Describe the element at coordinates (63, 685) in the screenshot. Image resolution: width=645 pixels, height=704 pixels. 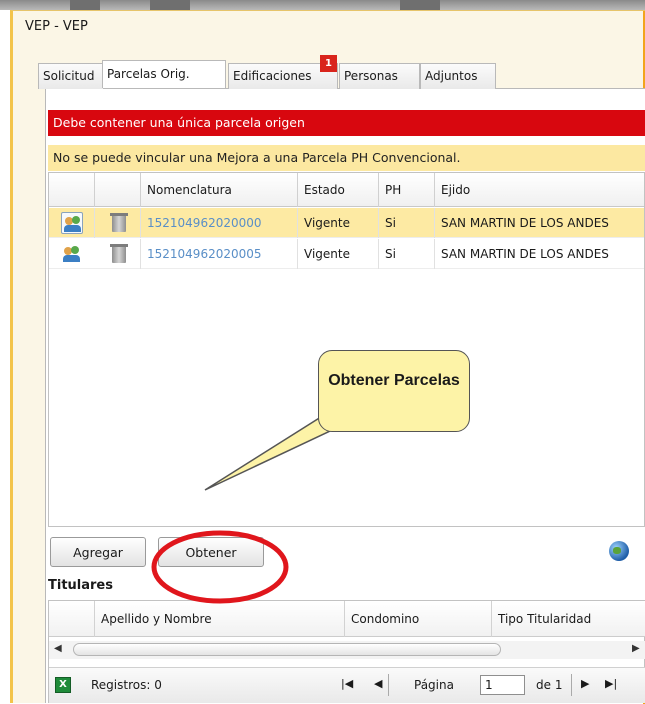
I see `excel-export-icon: X` at that location.